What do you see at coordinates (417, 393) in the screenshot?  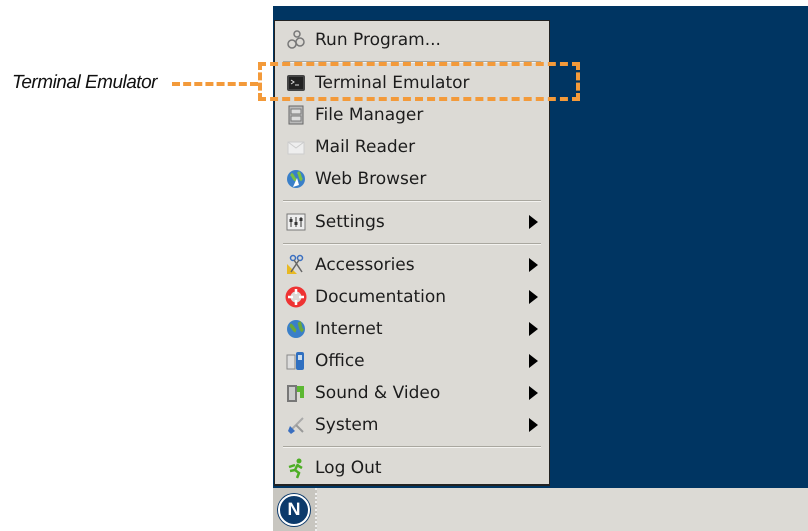 I see `menu-item: Sound & Video` at bounding box center [417, 393].